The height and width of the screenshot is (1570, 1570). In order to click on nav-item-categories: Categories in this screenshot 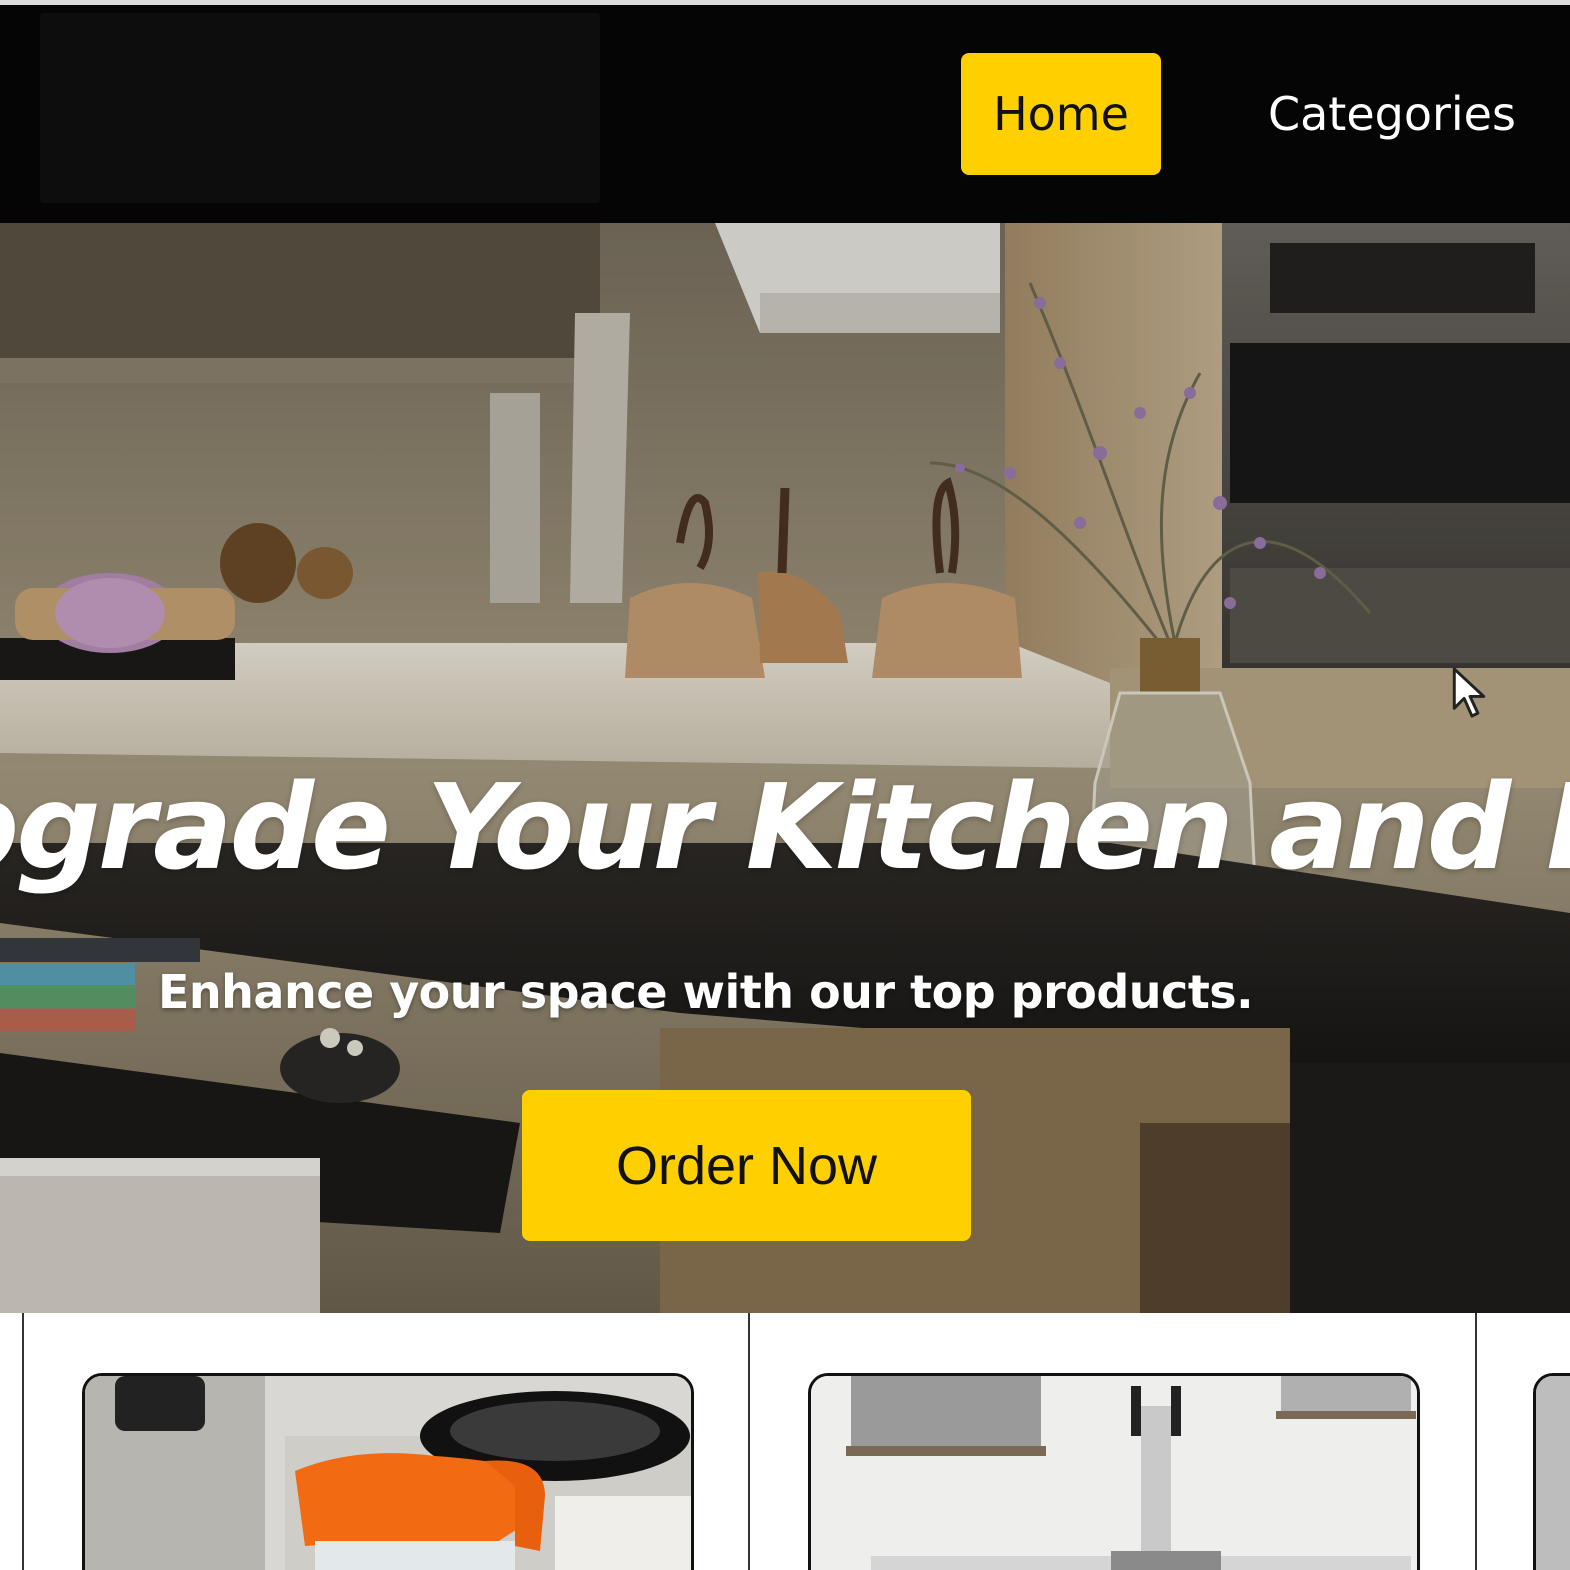, I will do `click(1392, 114)`.